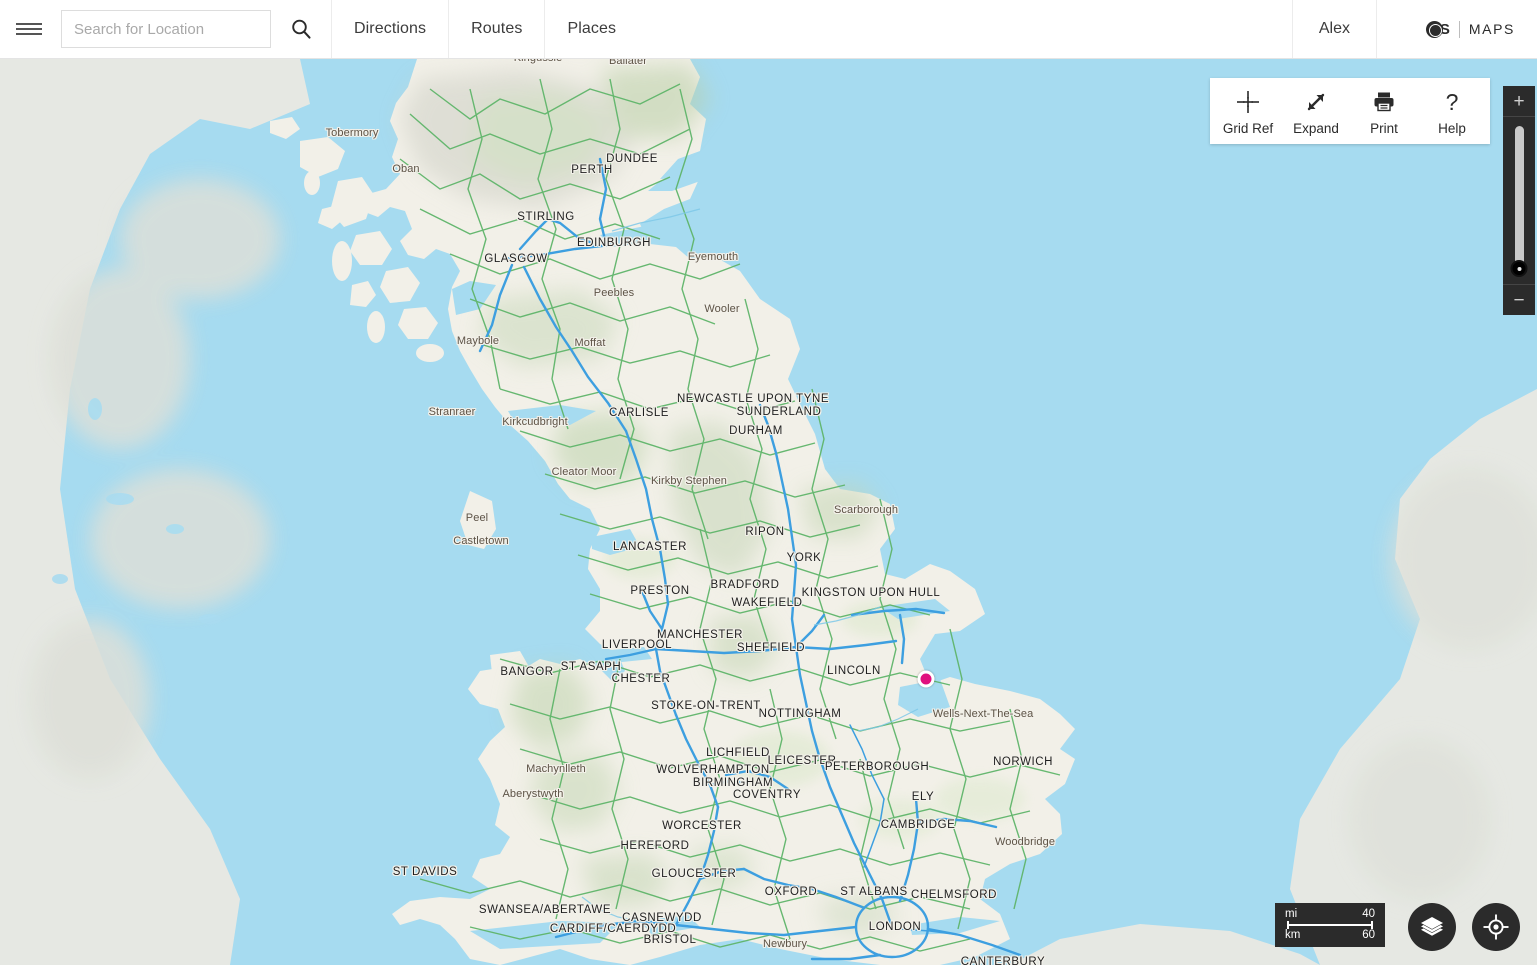 The image size is (1537, 965). I want to click on nav-tab-label: Routes, so click(497, 28).